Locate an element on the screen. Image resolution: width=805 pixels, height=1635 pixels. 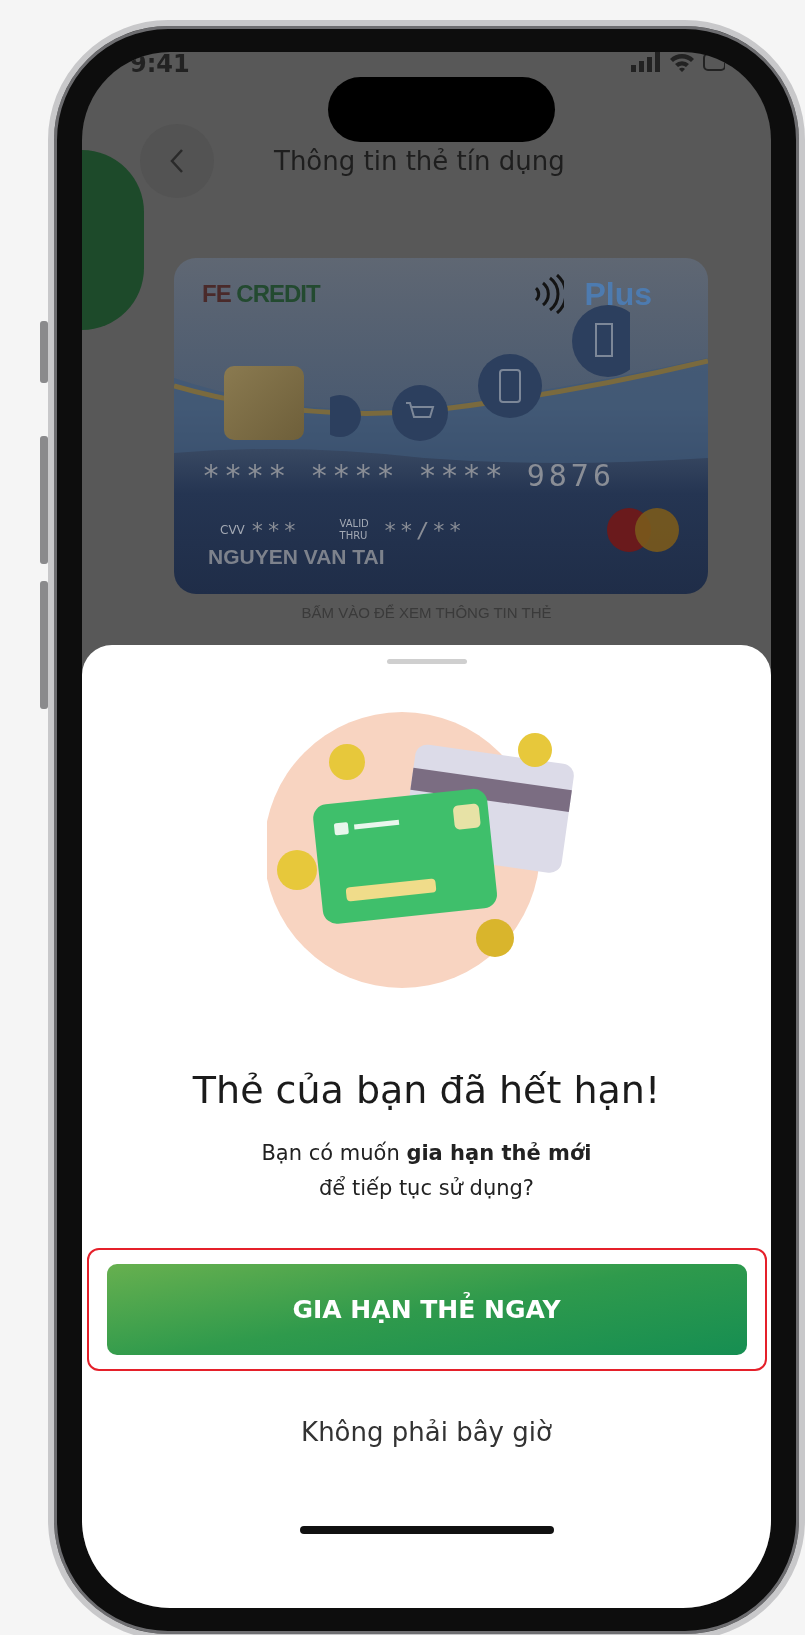
back-chevron-icon is located at coordinates (177, 161).